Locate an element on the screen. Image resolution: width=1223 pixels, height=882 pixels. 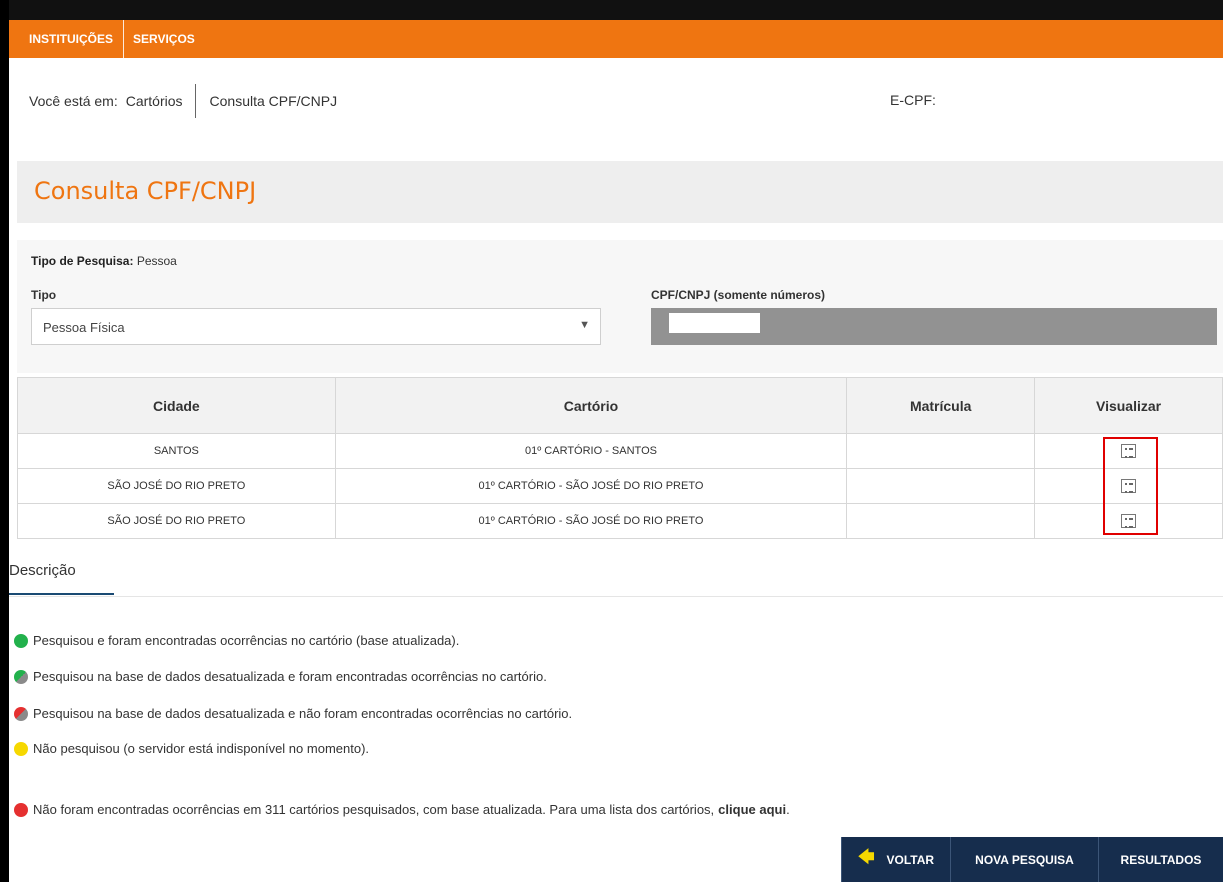
top-navbar: INSTITUIÇÕES SERVIÇOS is located at coordinates (616, 39).